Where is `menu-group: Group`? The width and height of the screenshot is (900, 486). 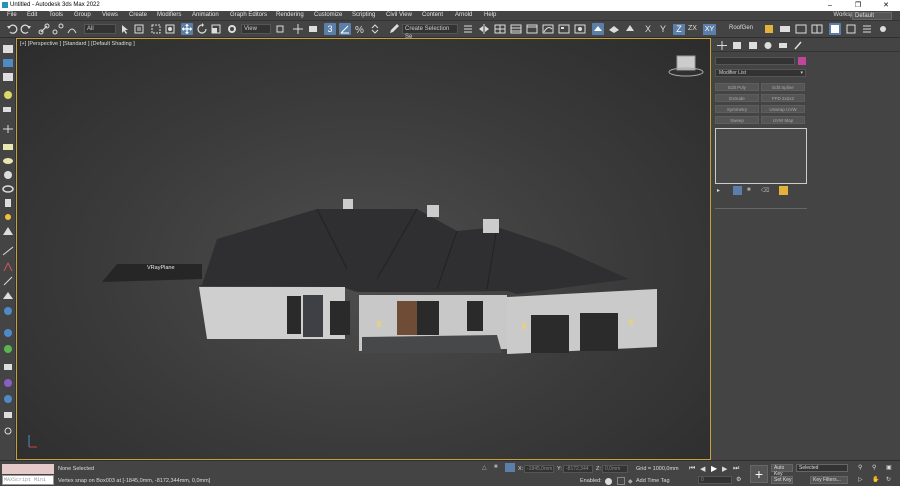
menu-group: Group is located at coordinates (82, 15).